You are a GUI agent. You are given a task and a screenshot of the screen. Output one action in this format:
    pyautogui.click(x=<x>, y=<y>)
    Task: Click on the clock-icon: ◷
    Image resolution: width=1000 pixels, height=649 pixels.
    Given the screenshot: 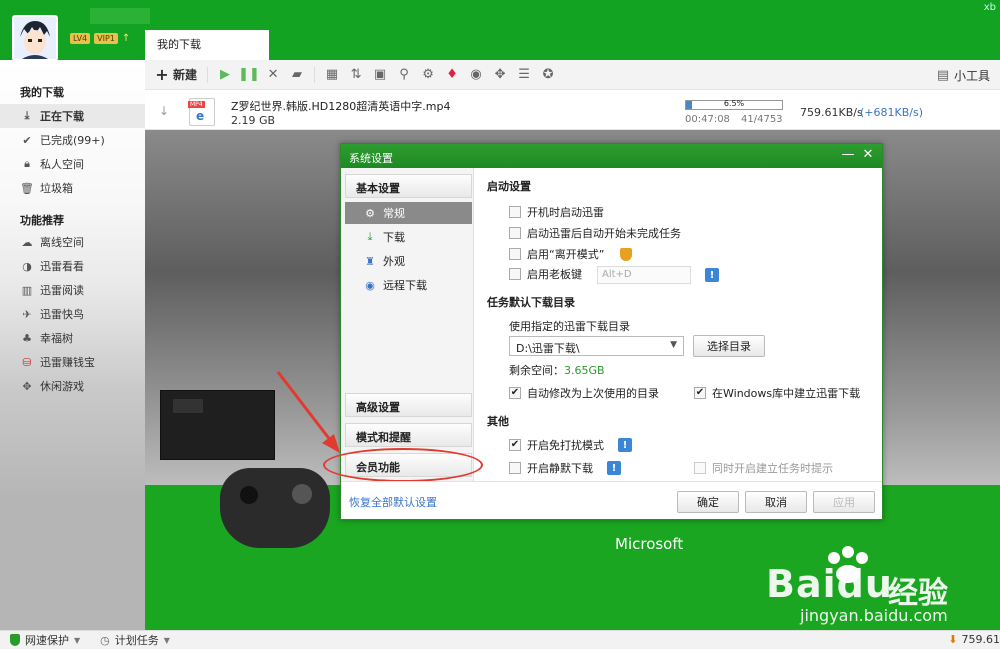 What is the action you would take?
    pyautogui.click(x=105, y=640)
    